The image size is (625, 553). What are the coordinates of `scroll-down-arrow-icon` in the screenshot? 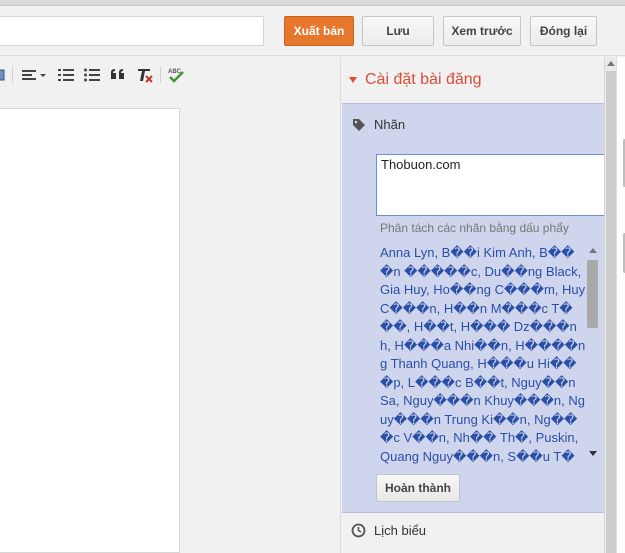 It's located at (593, 453).